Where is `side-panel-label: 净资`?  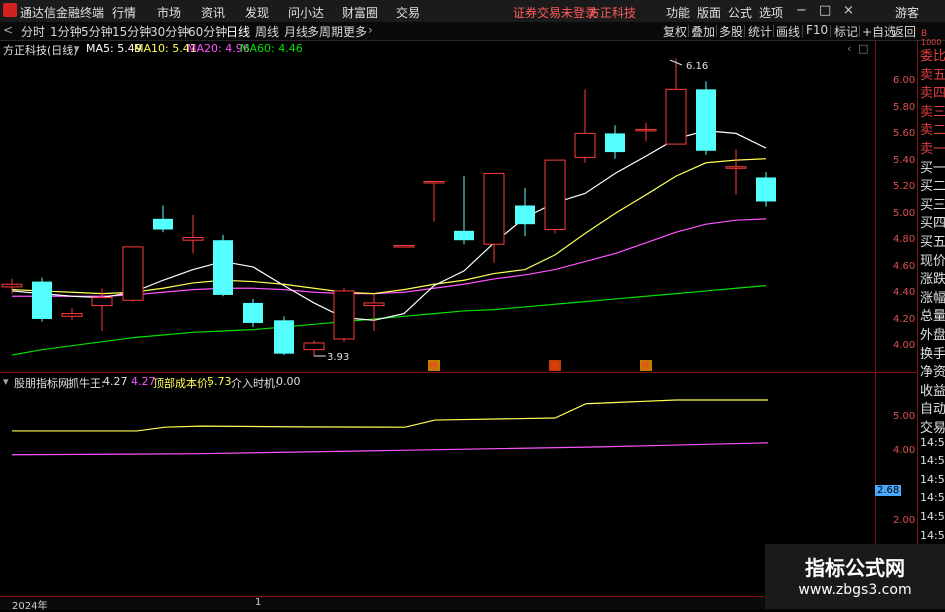 side-panel-label: 净资 is located at coordinates (932, 373).